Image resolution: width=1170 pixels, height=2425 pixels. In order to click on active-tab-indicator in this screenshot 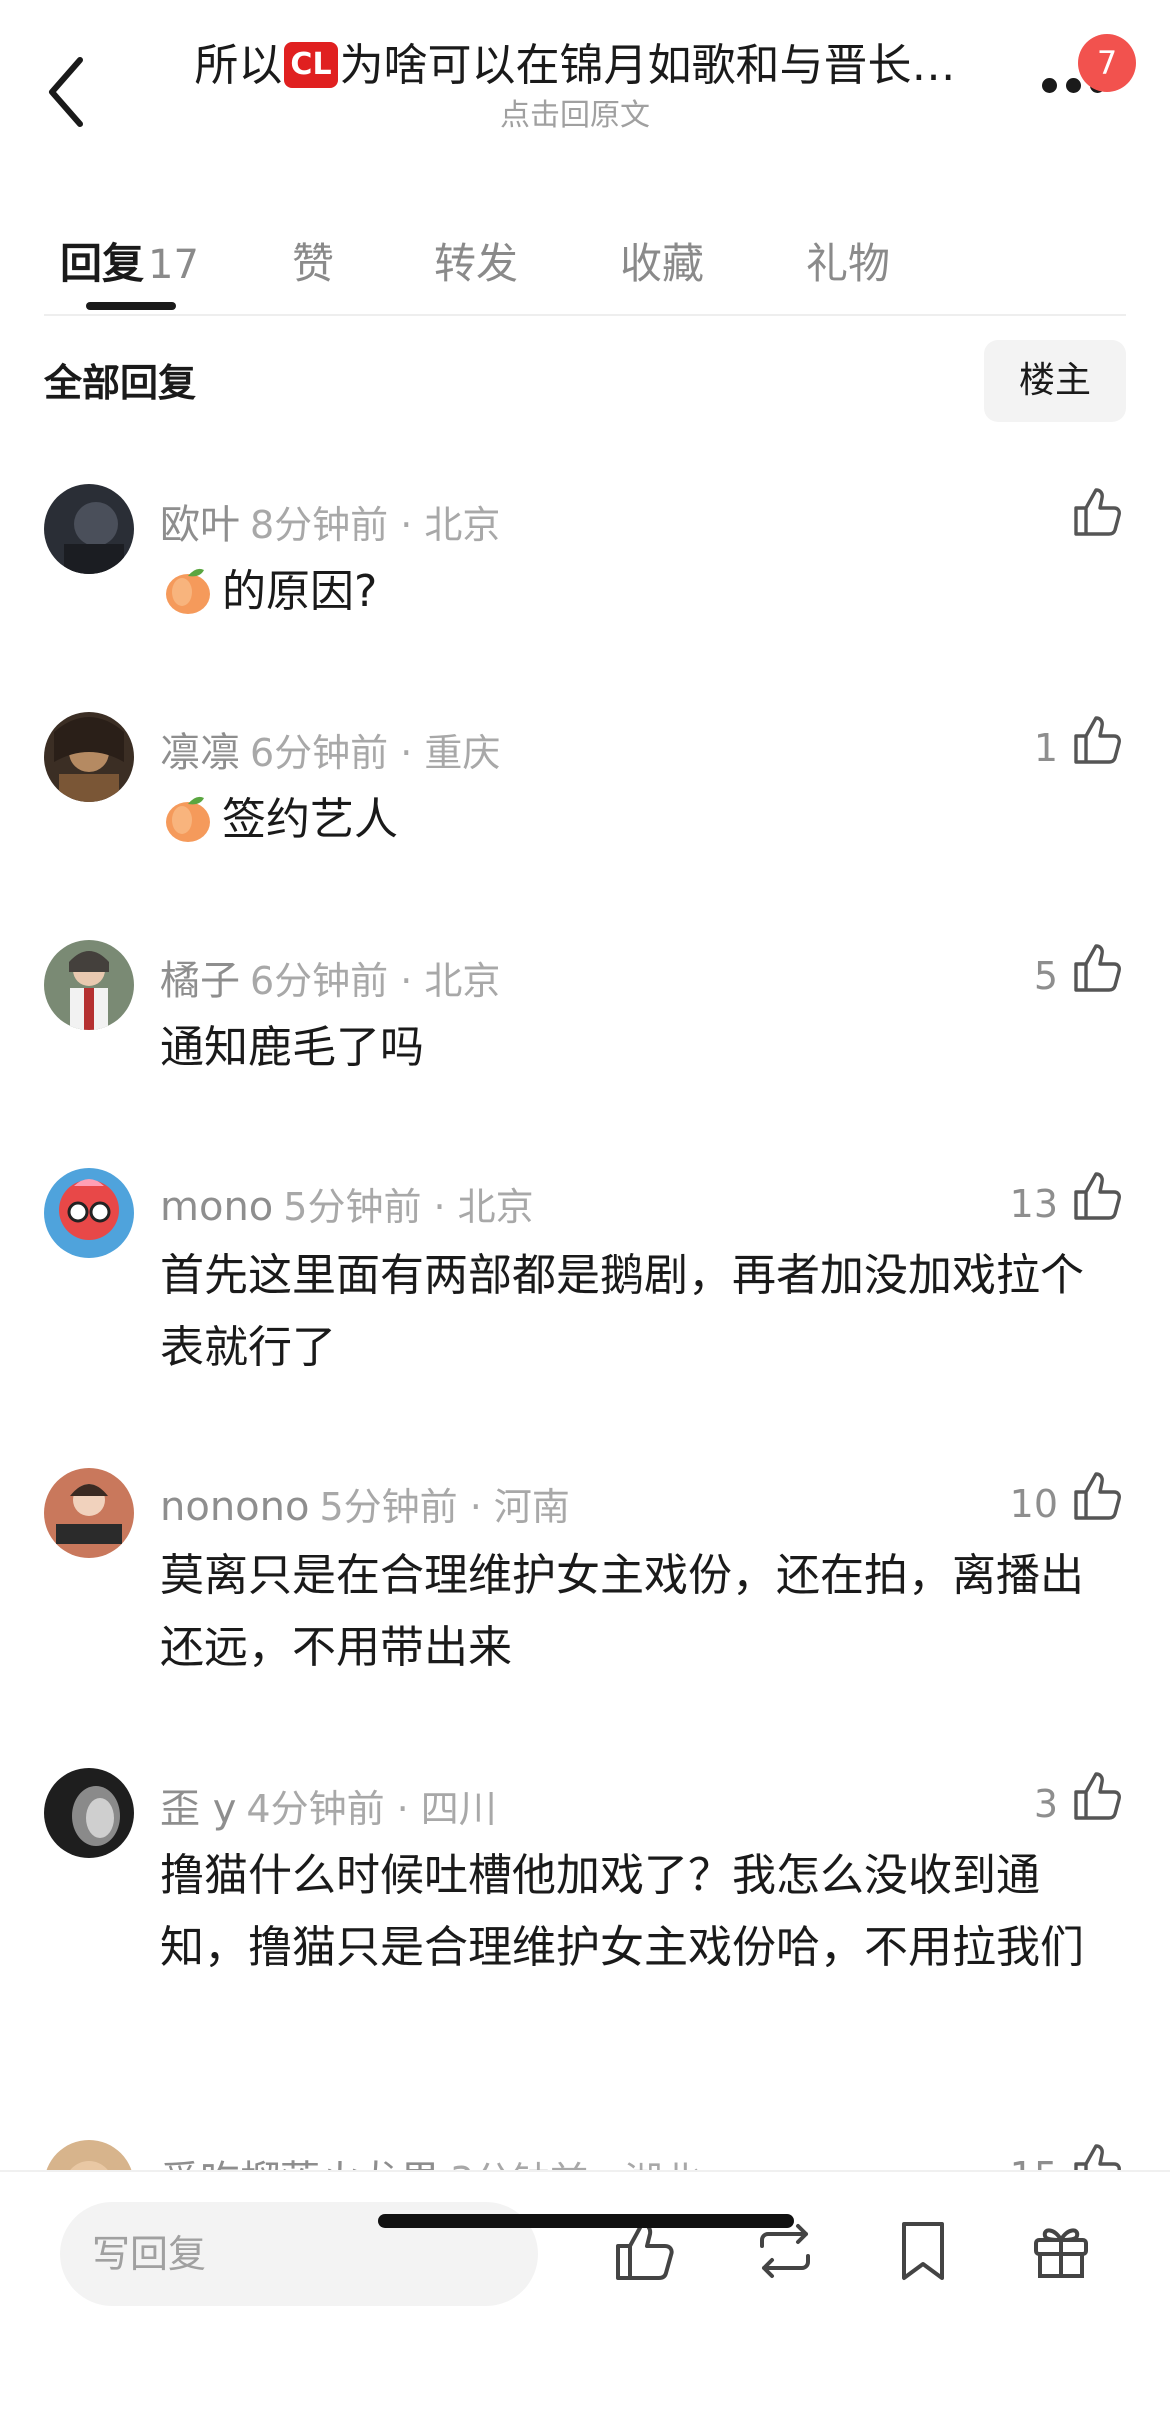, I will do `click(131, 306)`.